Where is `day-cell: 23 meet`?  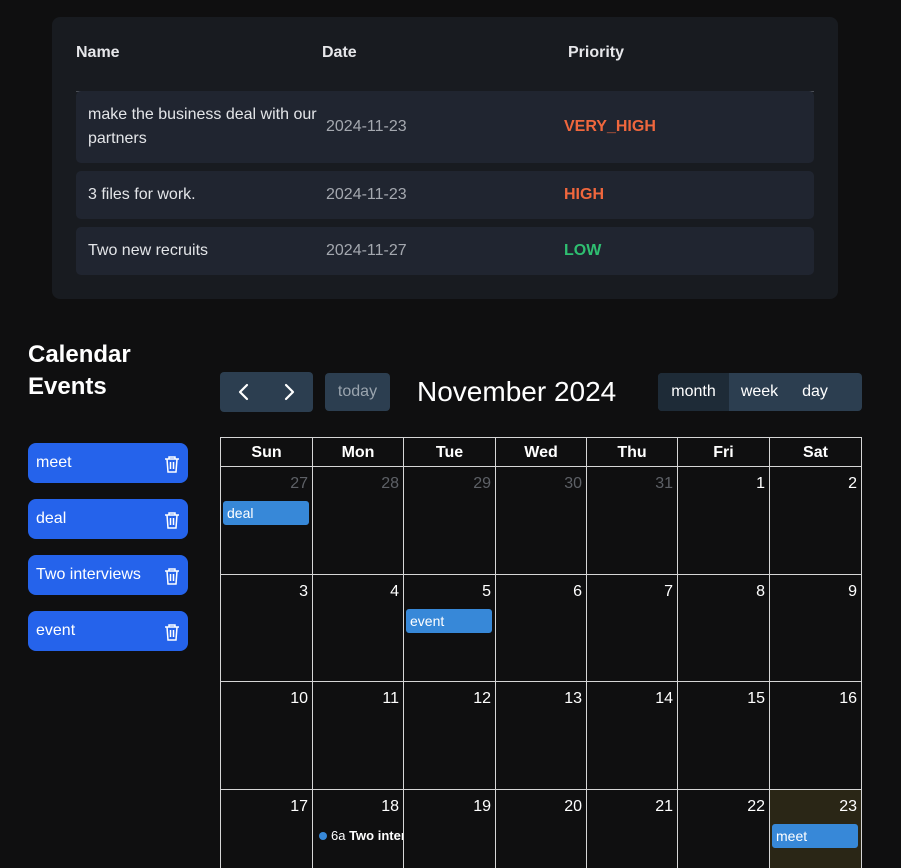
day-cell: 23 meet is located at coordinates (816, 828).